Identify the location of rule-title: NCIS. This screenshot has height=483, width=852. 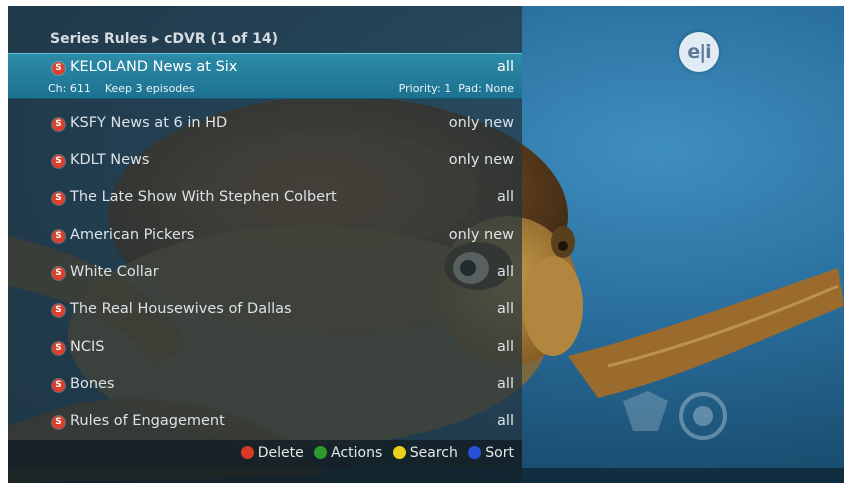
(87, 347).